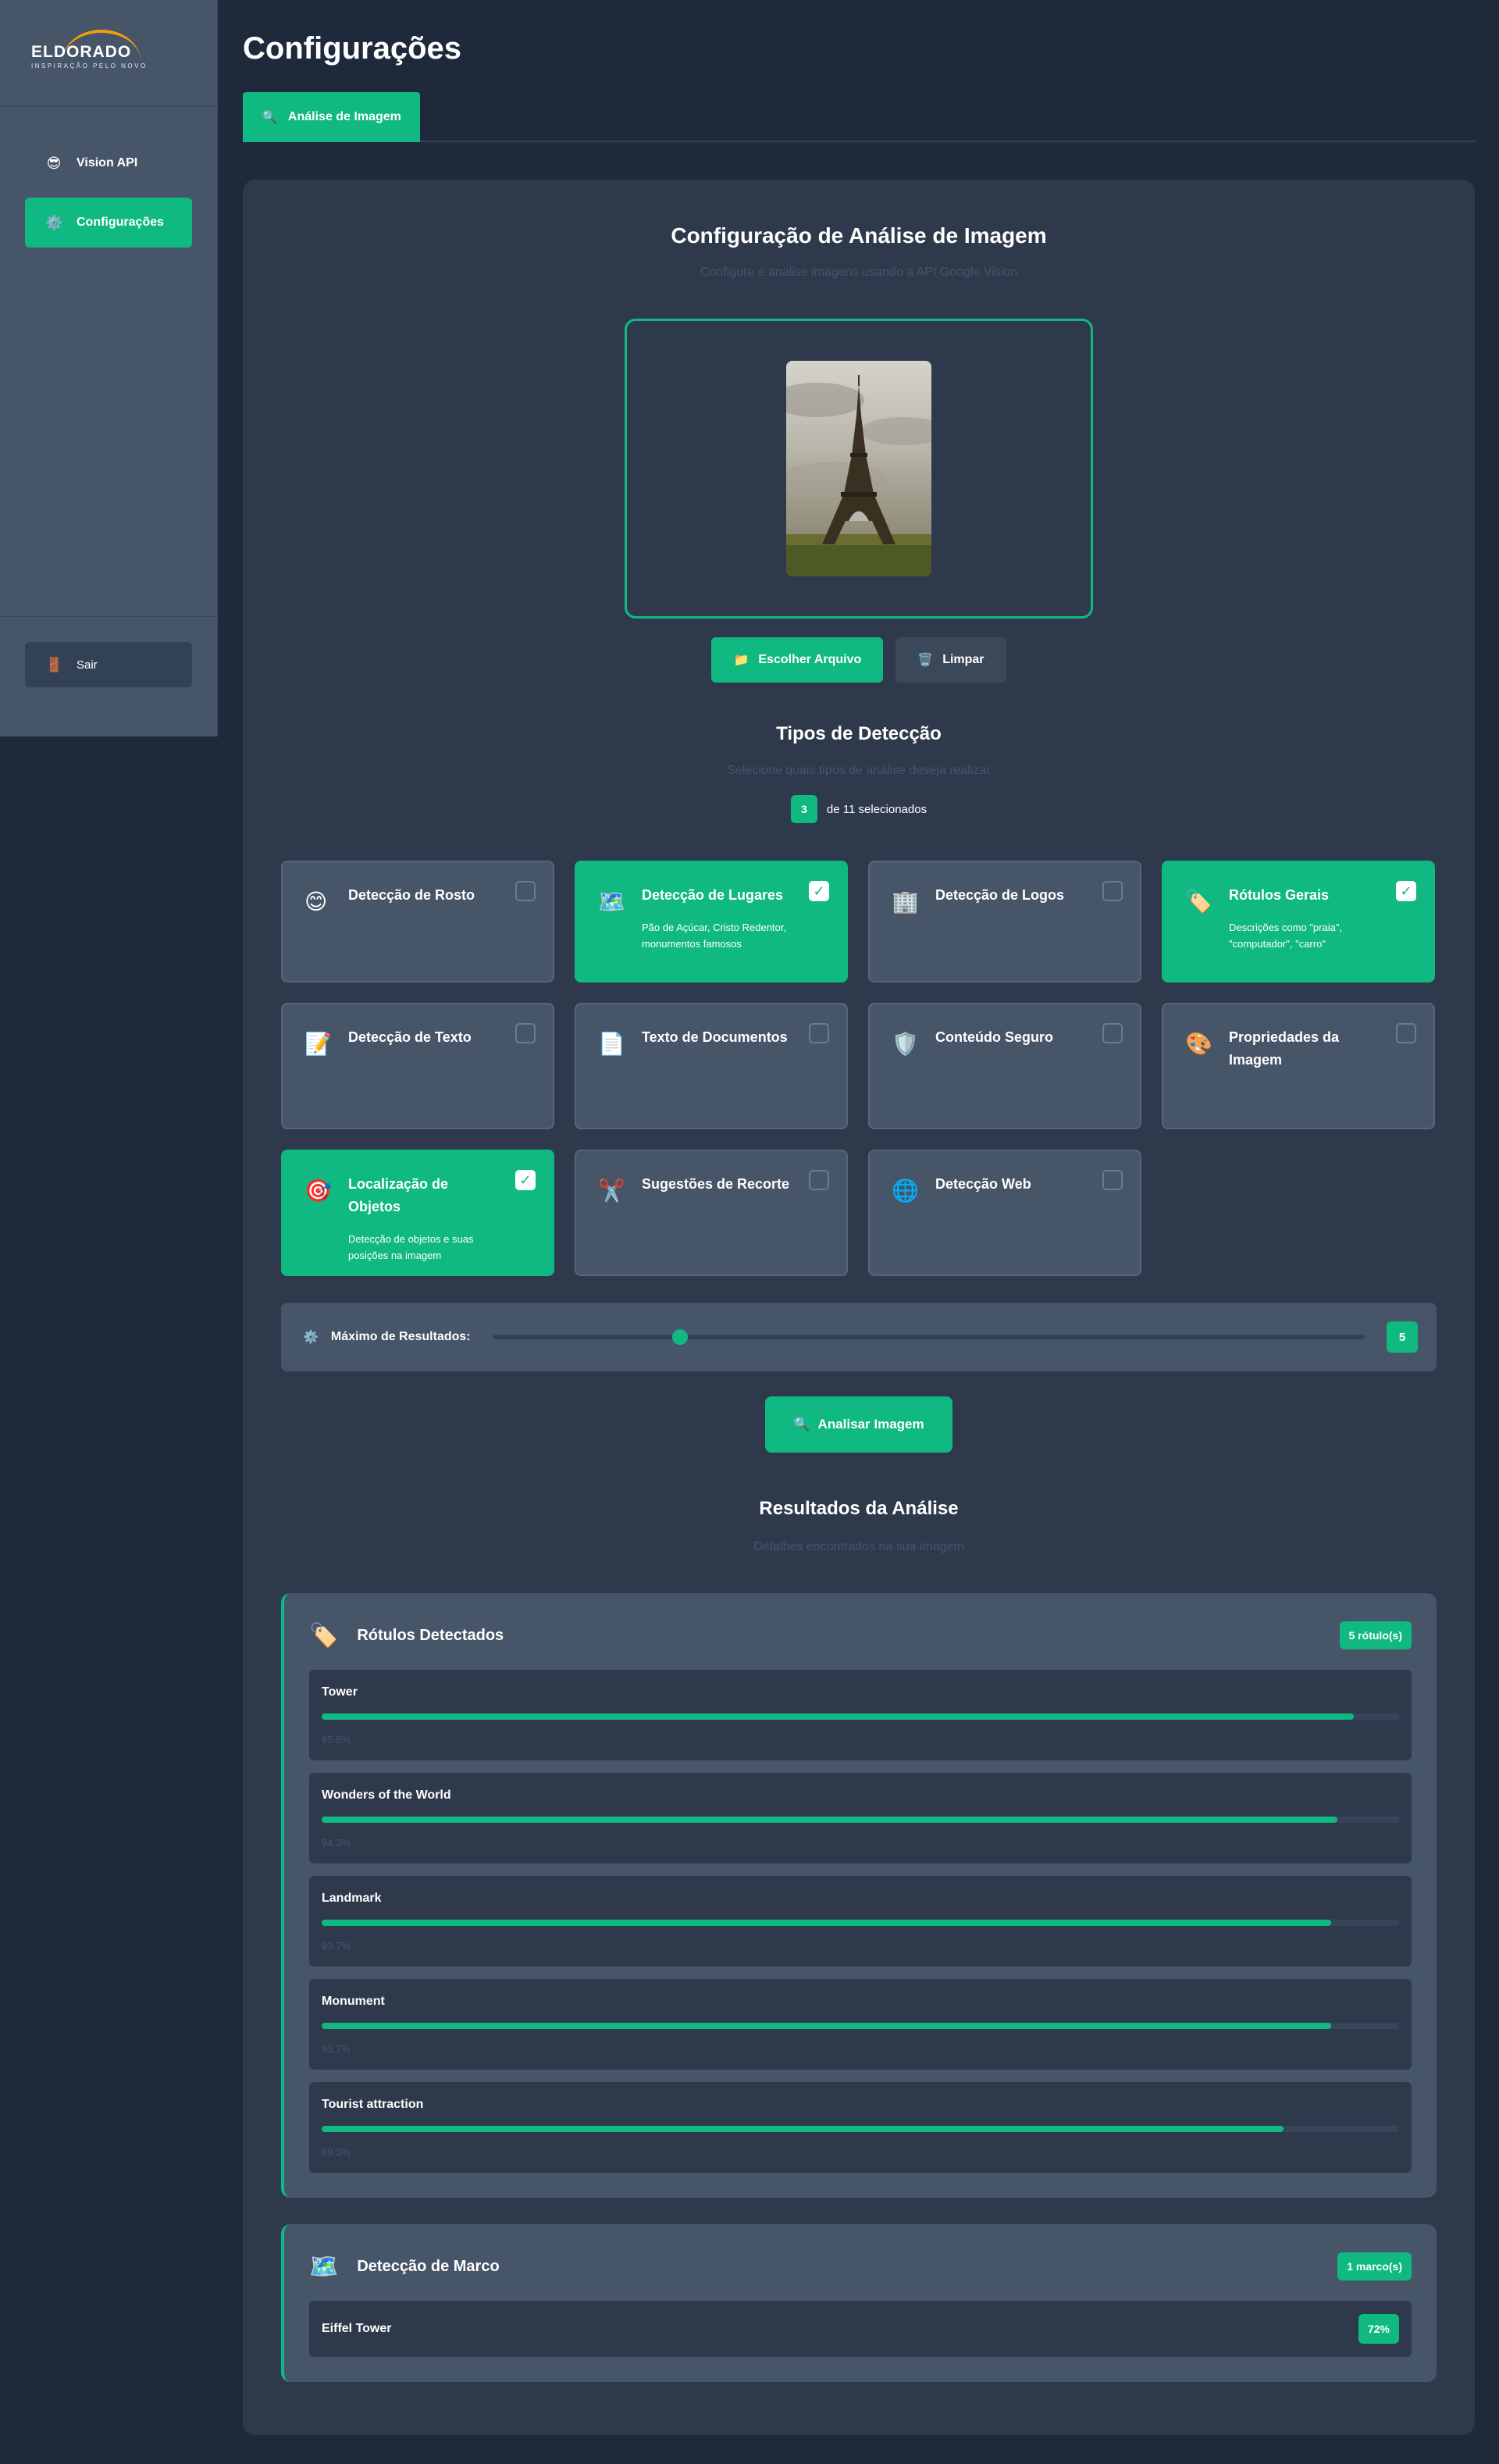  I want to click on logout-button: 🚪 Sair, so click(108, 665).